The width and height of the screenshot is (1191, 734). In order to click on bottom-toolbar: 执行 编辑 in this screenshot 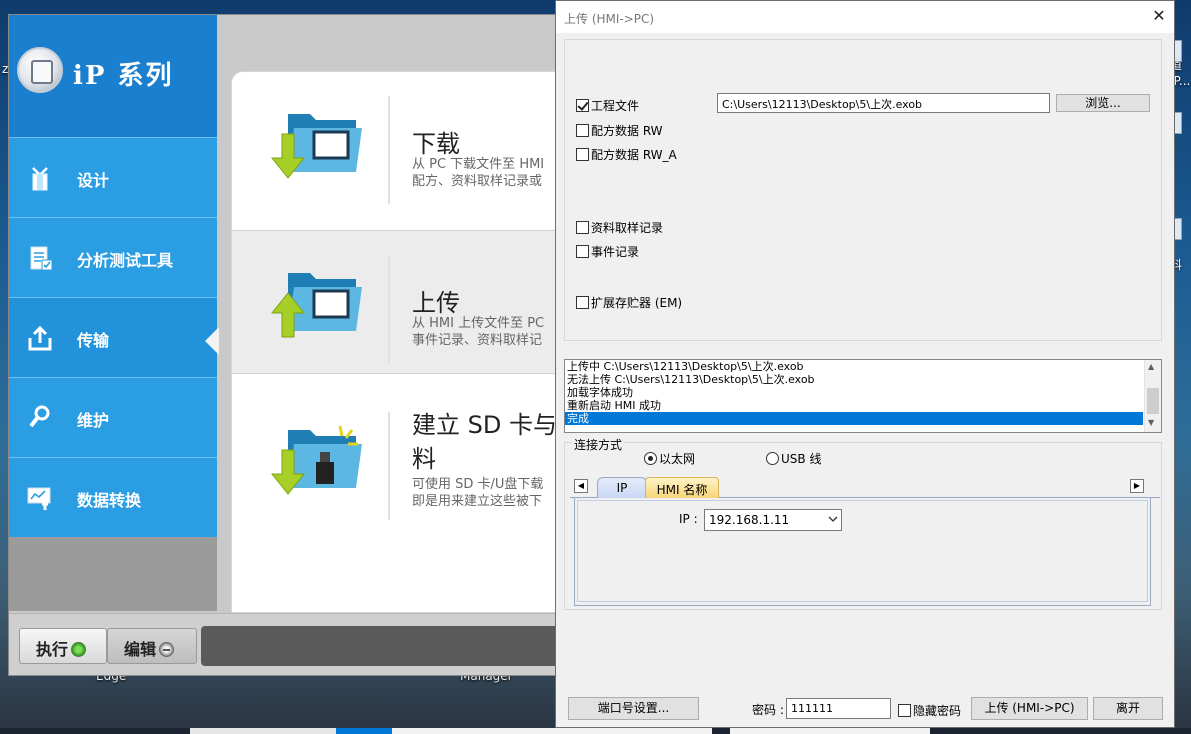, I will do `click(282, 644)`.